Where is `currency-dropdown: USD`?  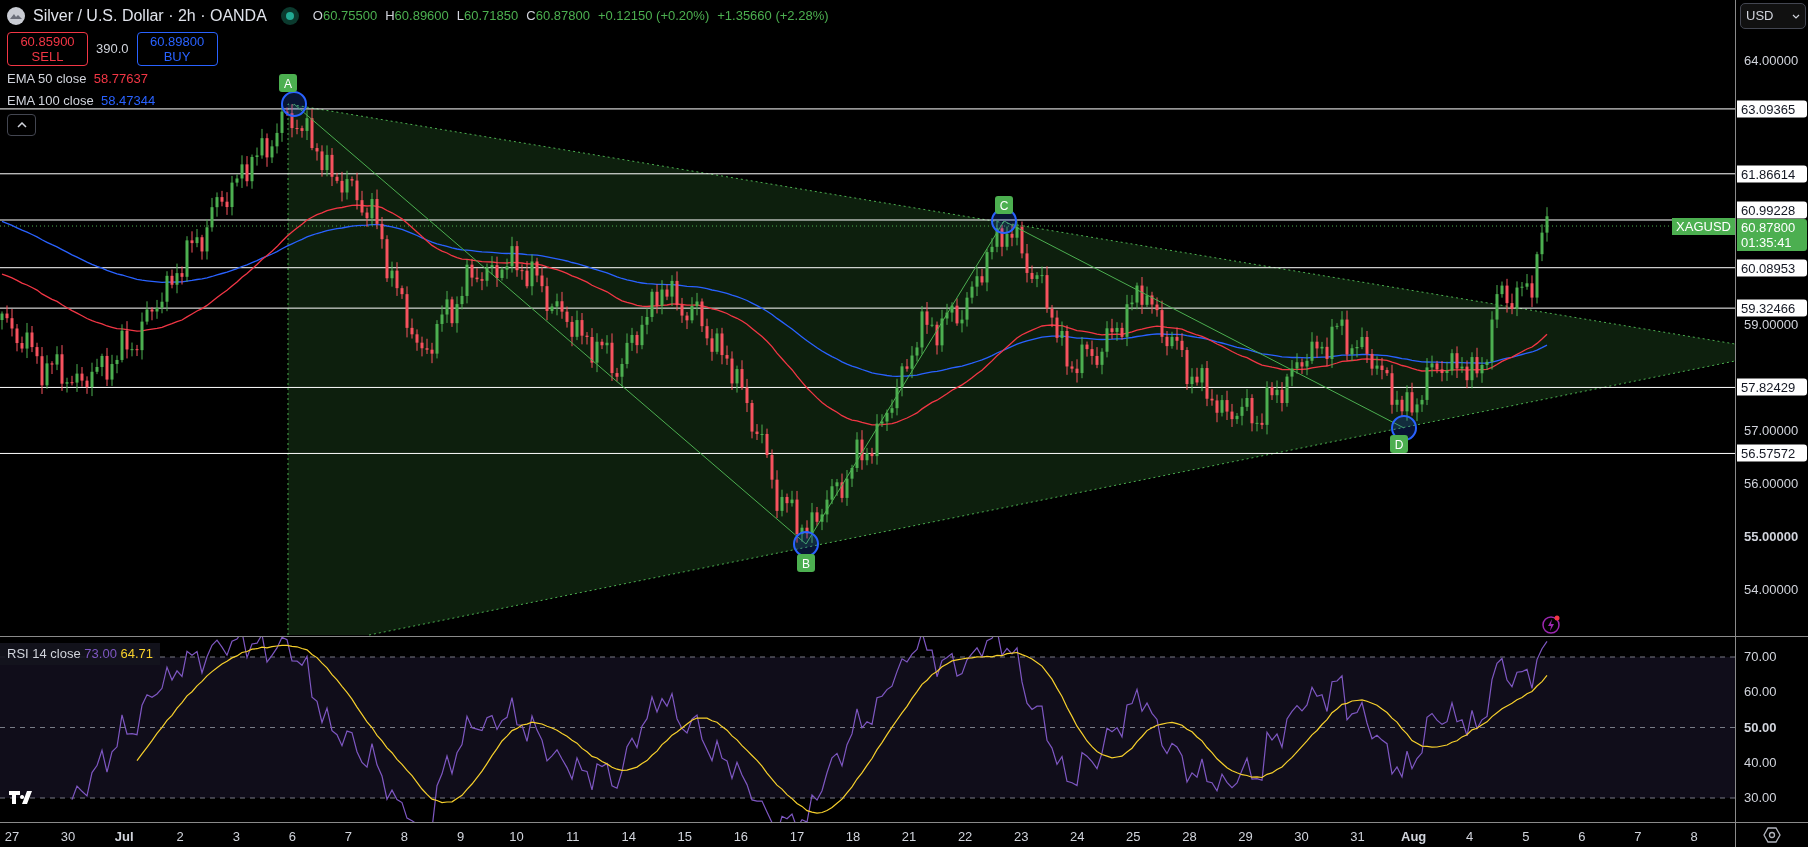
currency-dropdown: USD is located at coordinates (1773, 16).